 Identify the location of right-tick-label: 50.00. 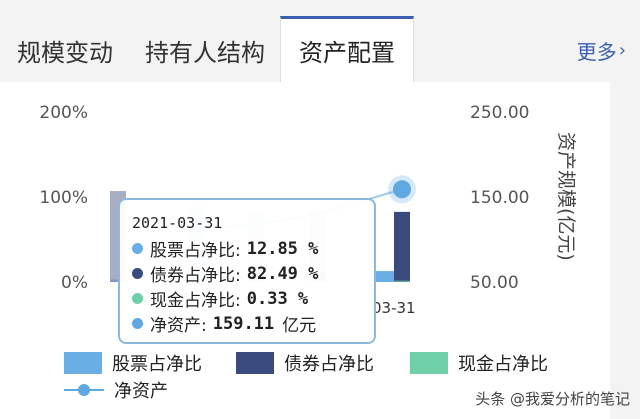
(494, 283).